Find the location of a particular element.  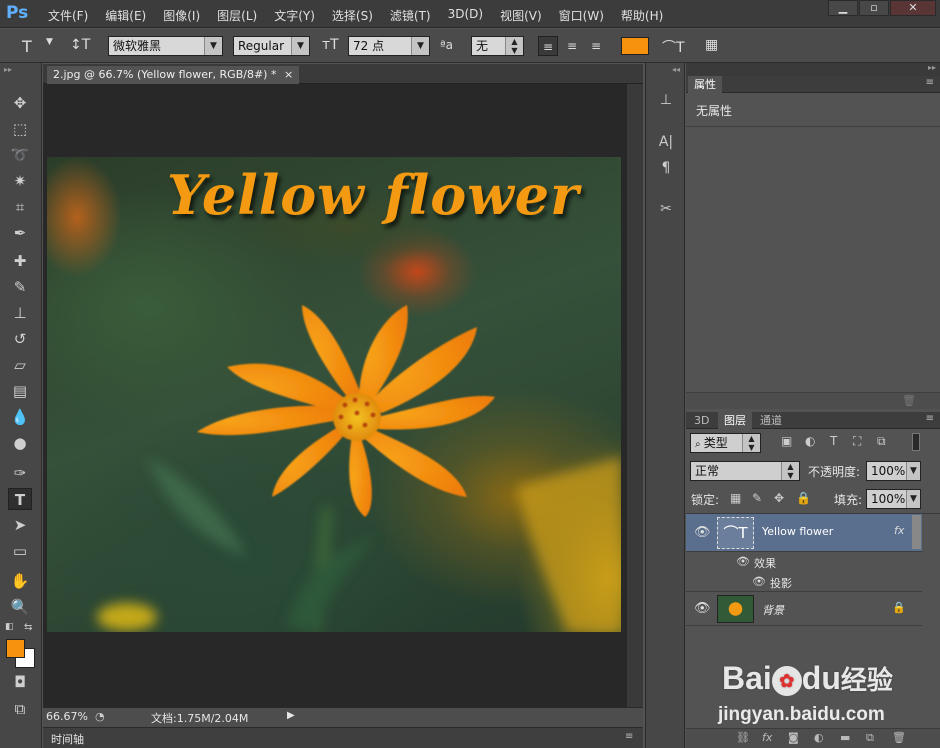

pixel-filter-icon: ▣ is located at coordinates (786, 441).